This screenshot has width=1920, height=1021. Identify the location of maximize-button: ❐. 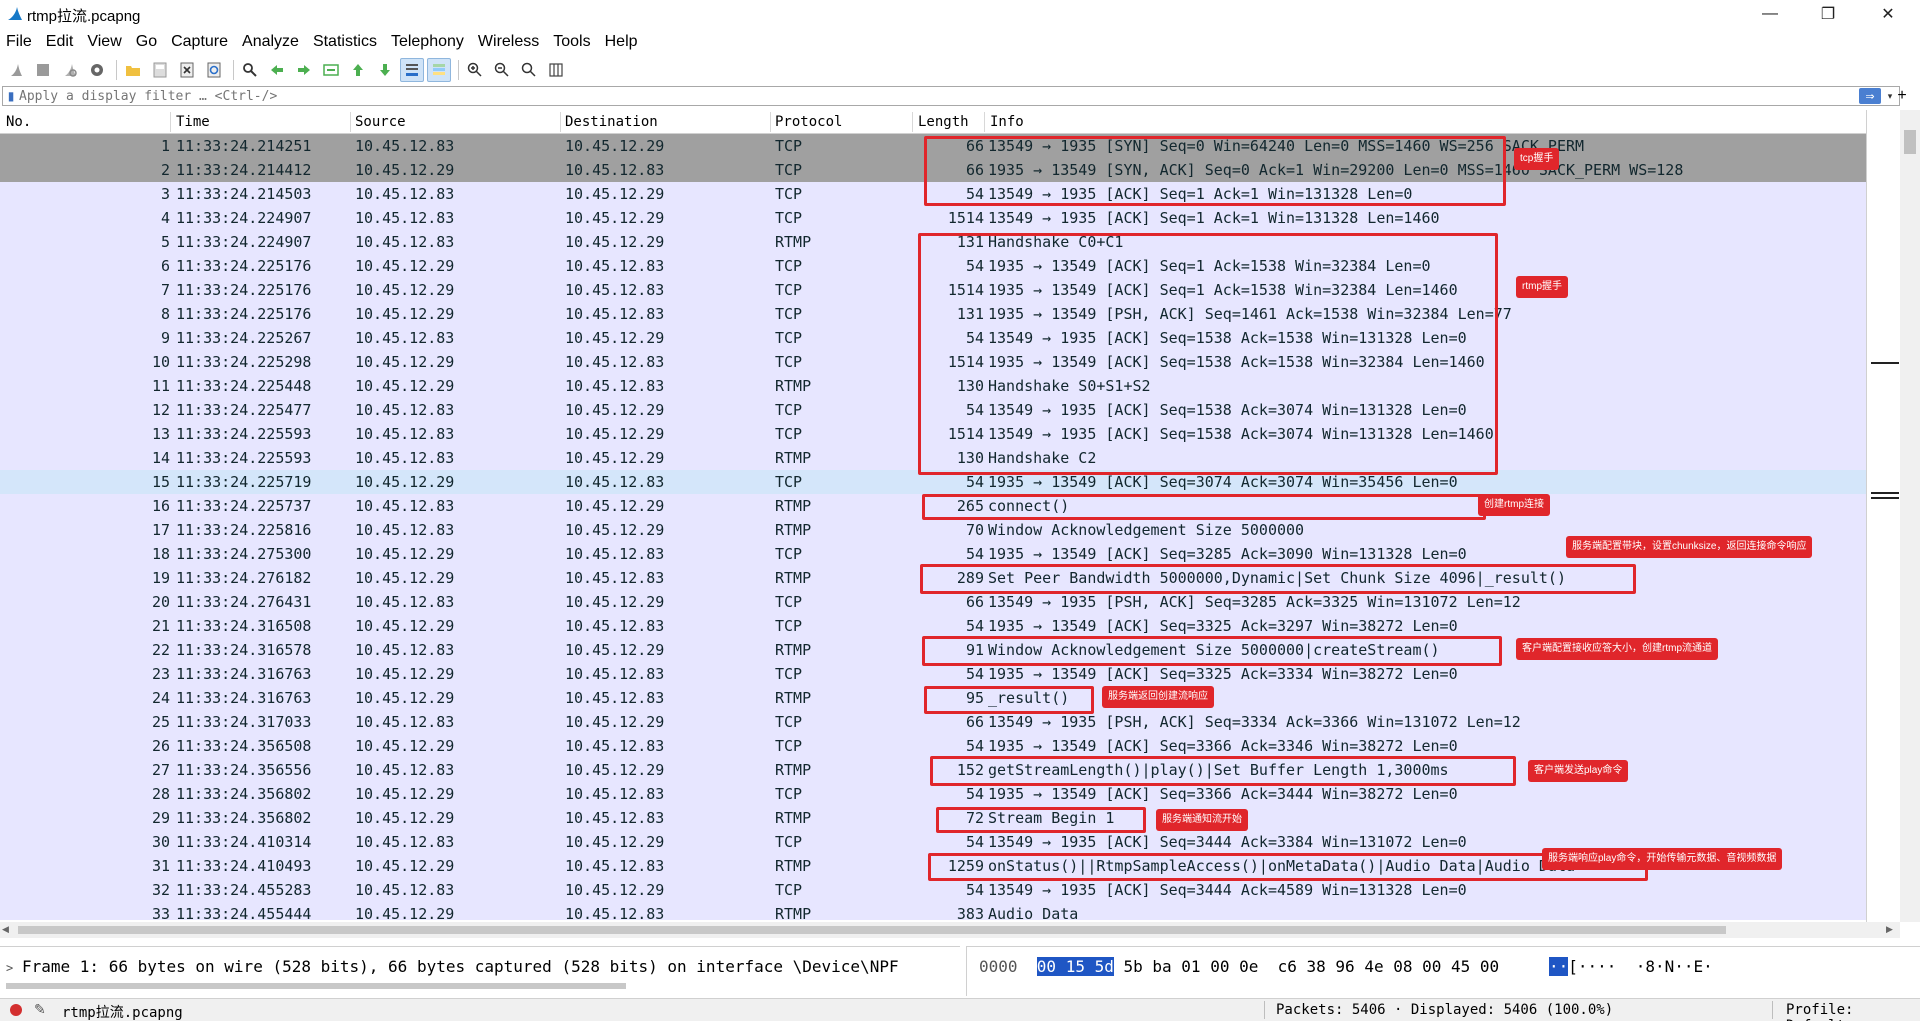
(1828, 14).